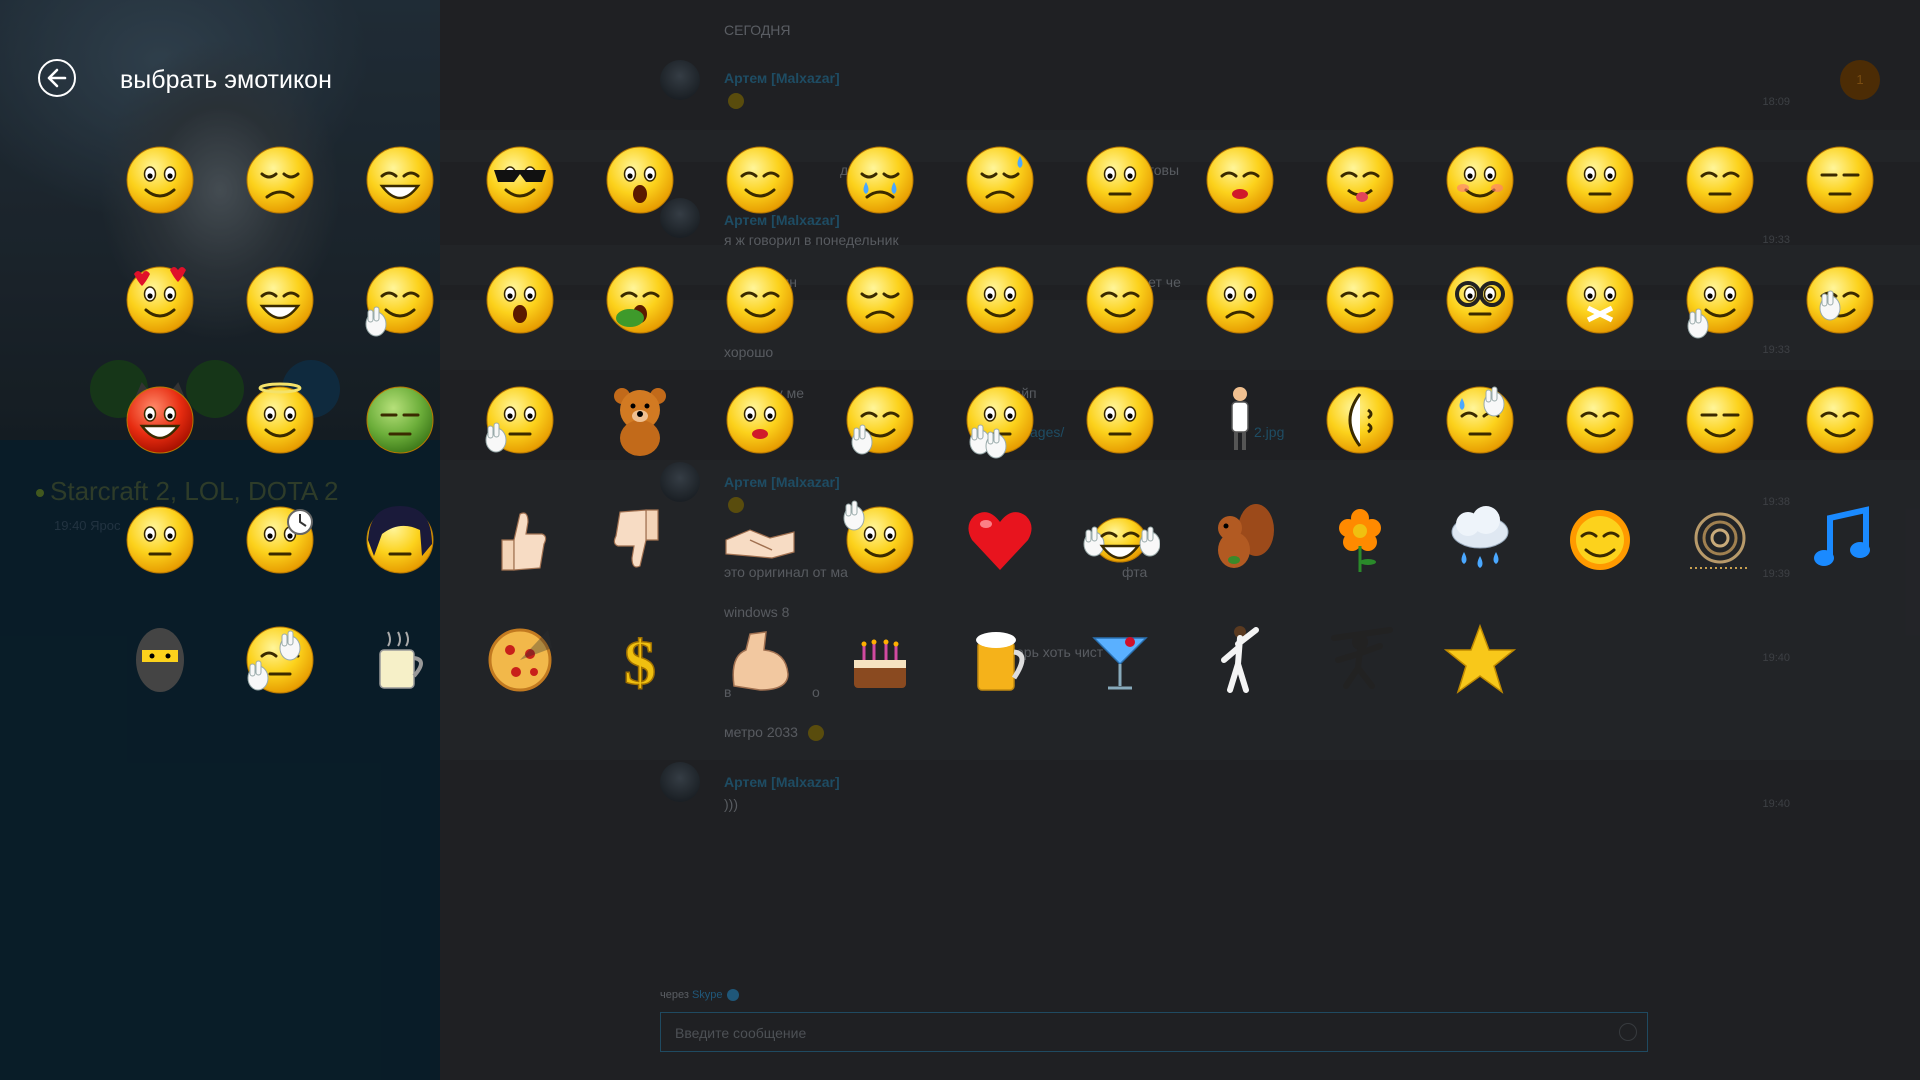 The height and width of the screenshot is (1080, 1920). I want to click on rofl-icon, so click(1360, 420).